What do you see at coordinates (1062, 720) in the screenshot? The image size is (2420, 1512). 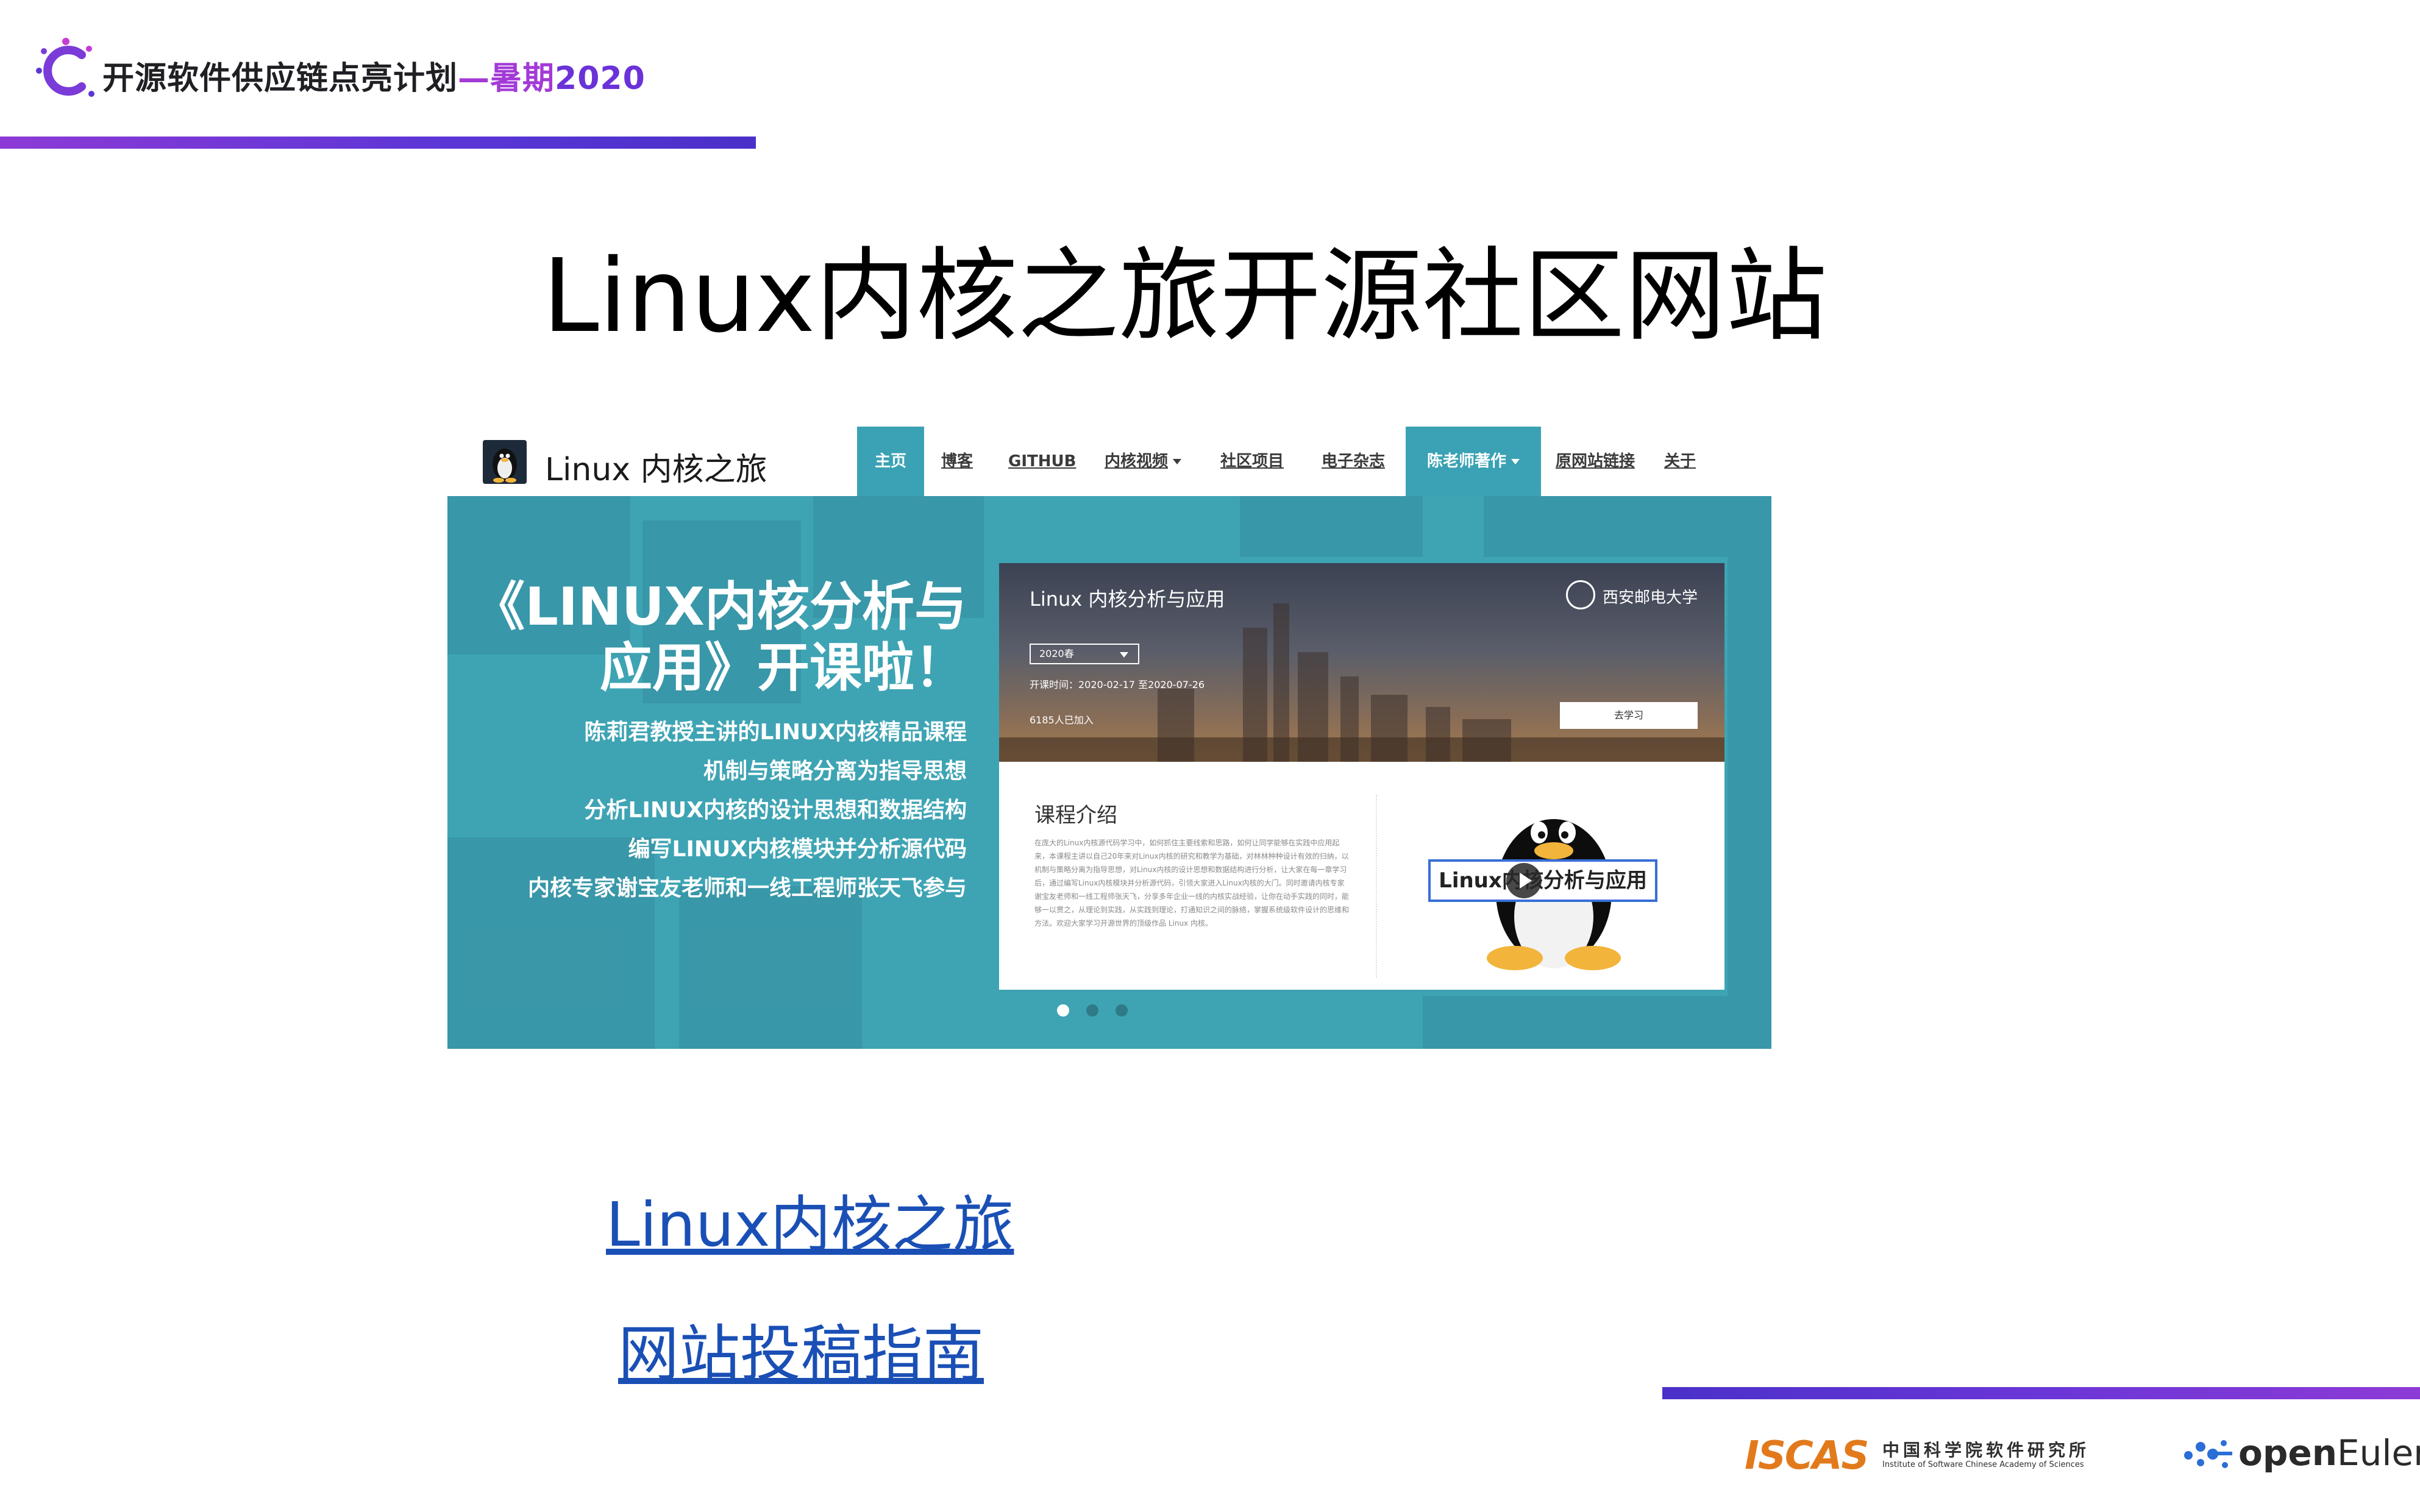 I see `enrolled-count: 6185人已加入` at bounding box center [1062, 720].